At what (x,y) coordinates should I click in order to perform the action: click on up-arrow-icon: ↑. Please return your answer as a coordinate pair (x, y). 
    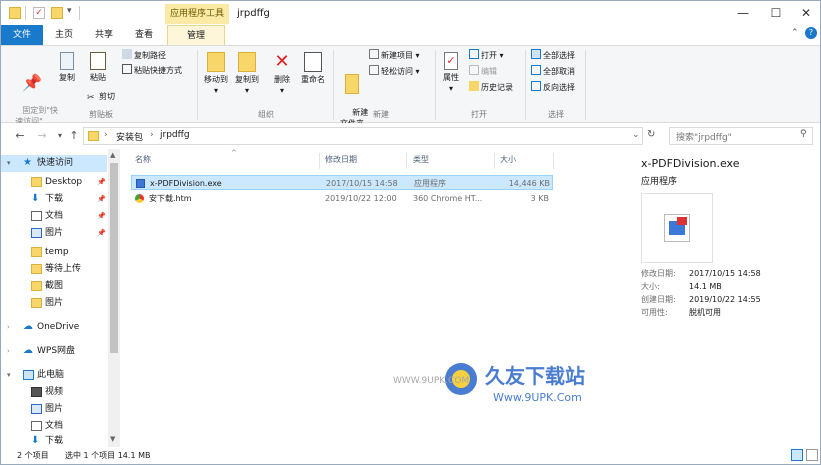
    Looking at the image, I should click on (74, 136).